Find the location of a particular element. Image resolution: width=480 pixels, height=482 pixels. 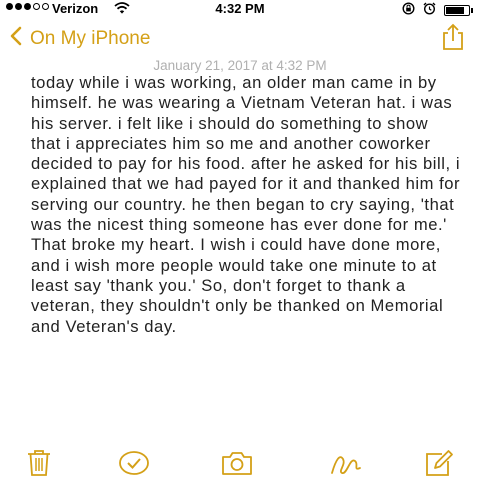

compose-icon is located at coordinates (439, 465).